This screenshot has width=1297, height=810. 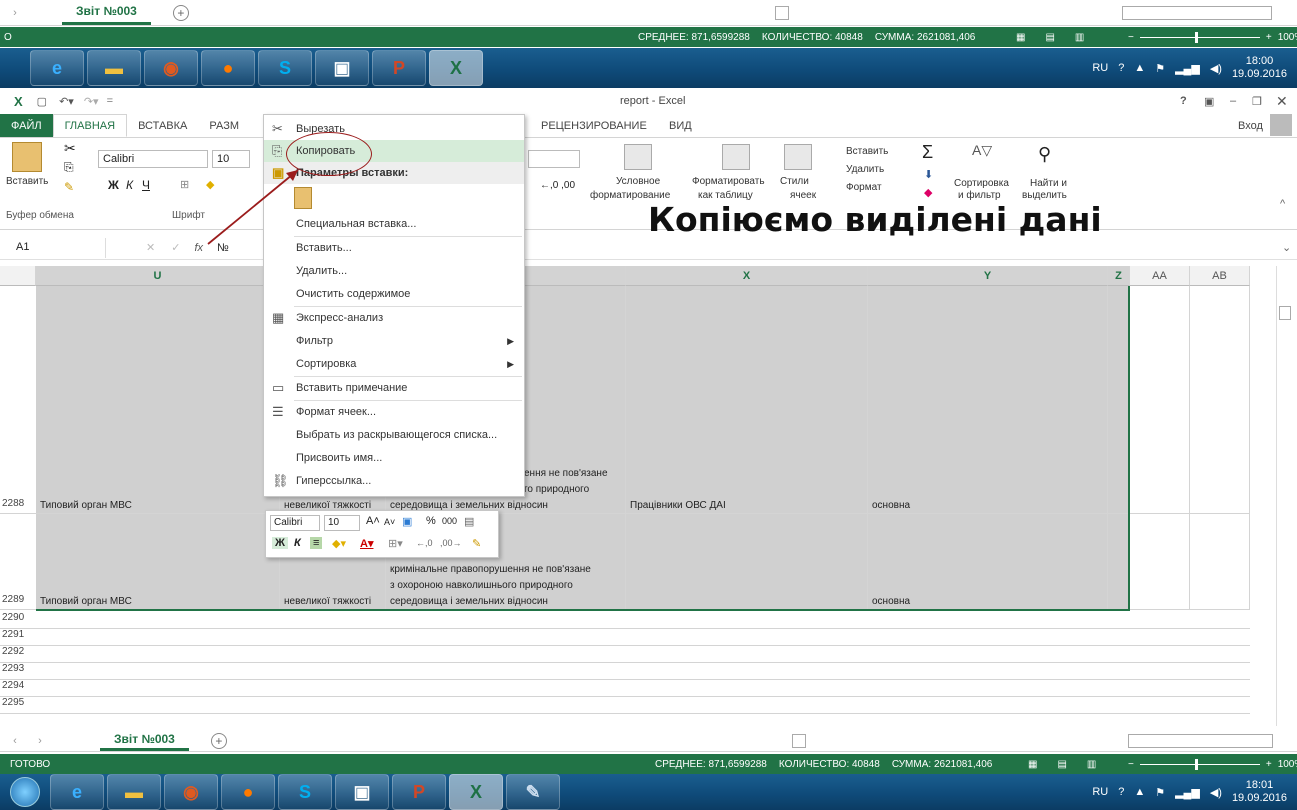 I want to click on borders-icon: ⊞, so click(x=184, y=184).